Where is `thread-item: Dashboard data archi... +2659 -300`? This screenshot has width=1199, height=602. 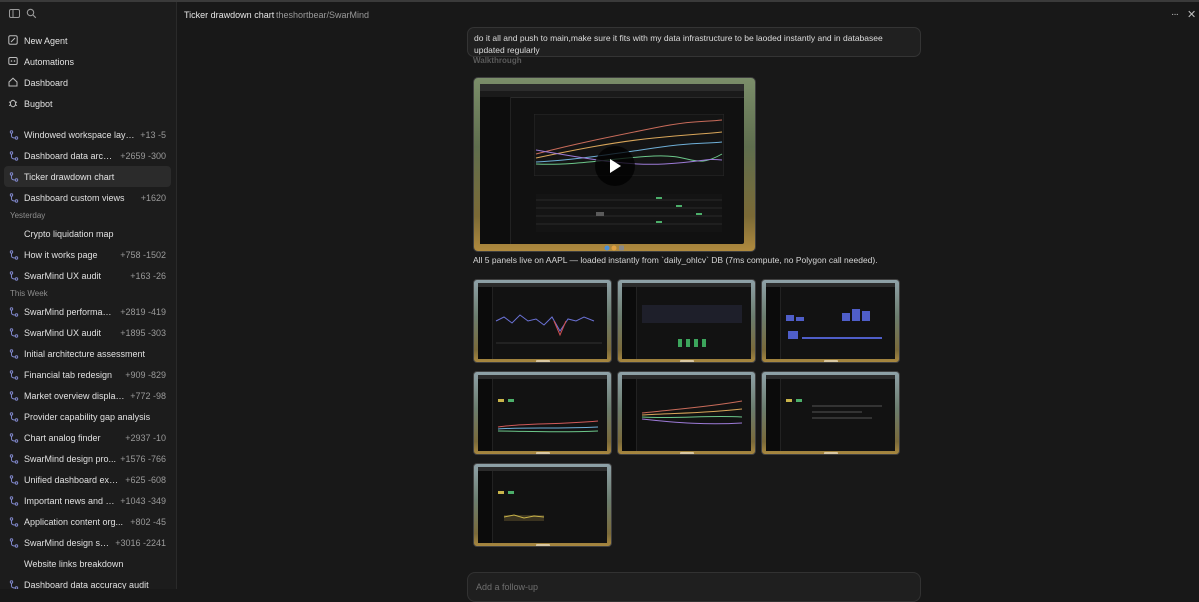
thread-item: Dashboard data archi... +2659 -300 is located at coordinates (87, 155).